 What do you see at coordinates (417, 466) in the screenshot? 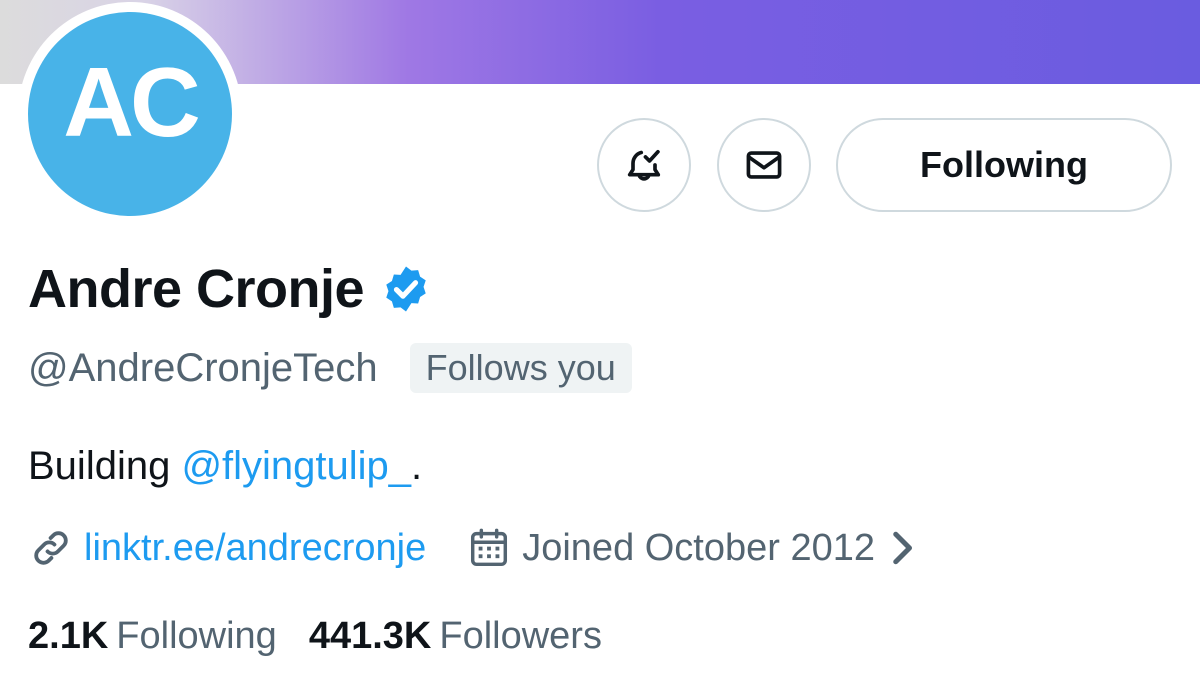
I see `bio-suffix: .` at bounding box center [417, 466].